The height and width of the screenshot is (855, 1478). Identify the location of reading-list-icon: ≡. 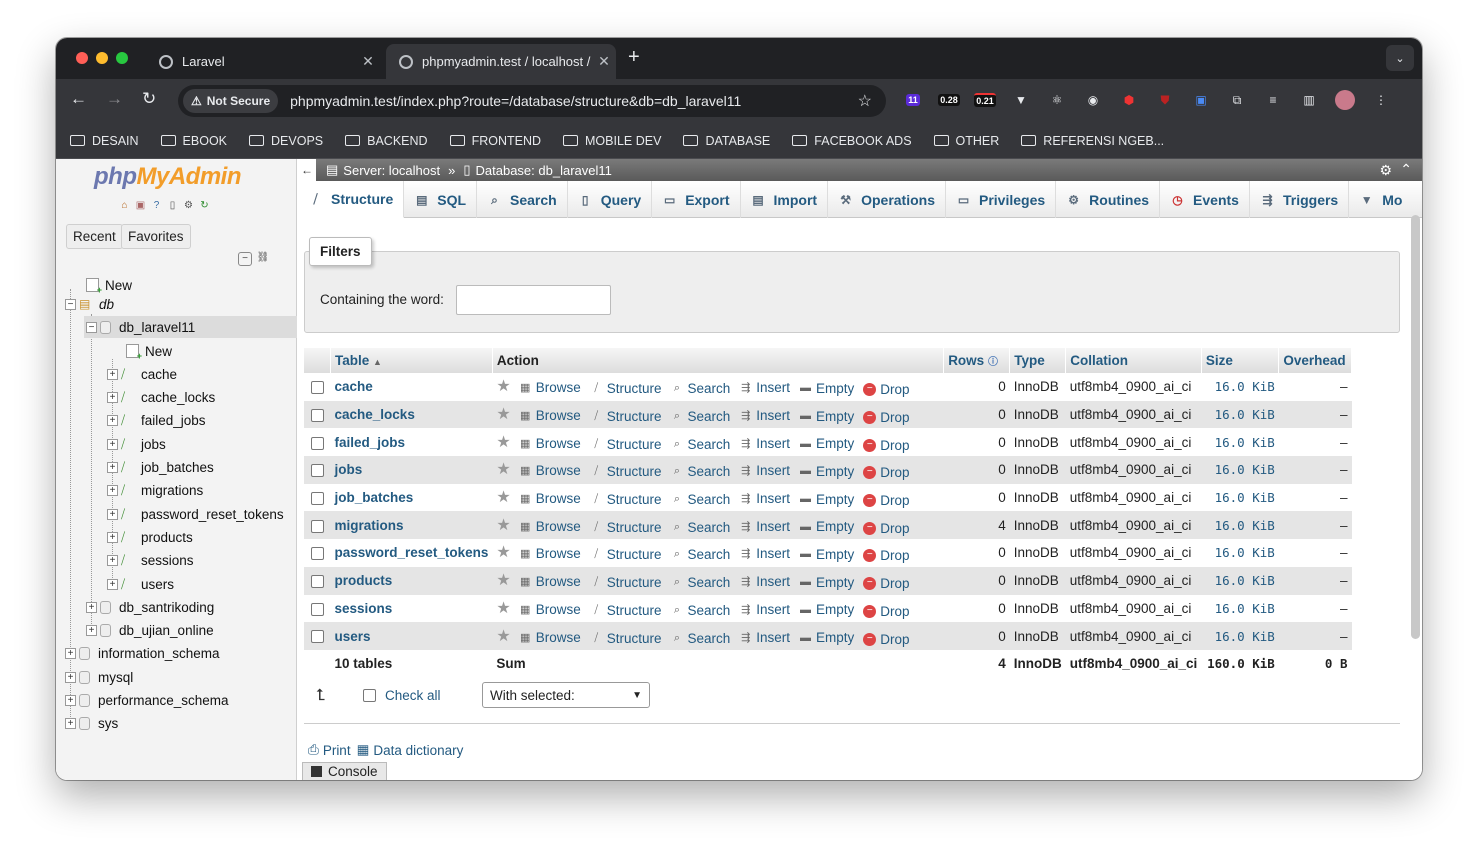
(1273, 100).